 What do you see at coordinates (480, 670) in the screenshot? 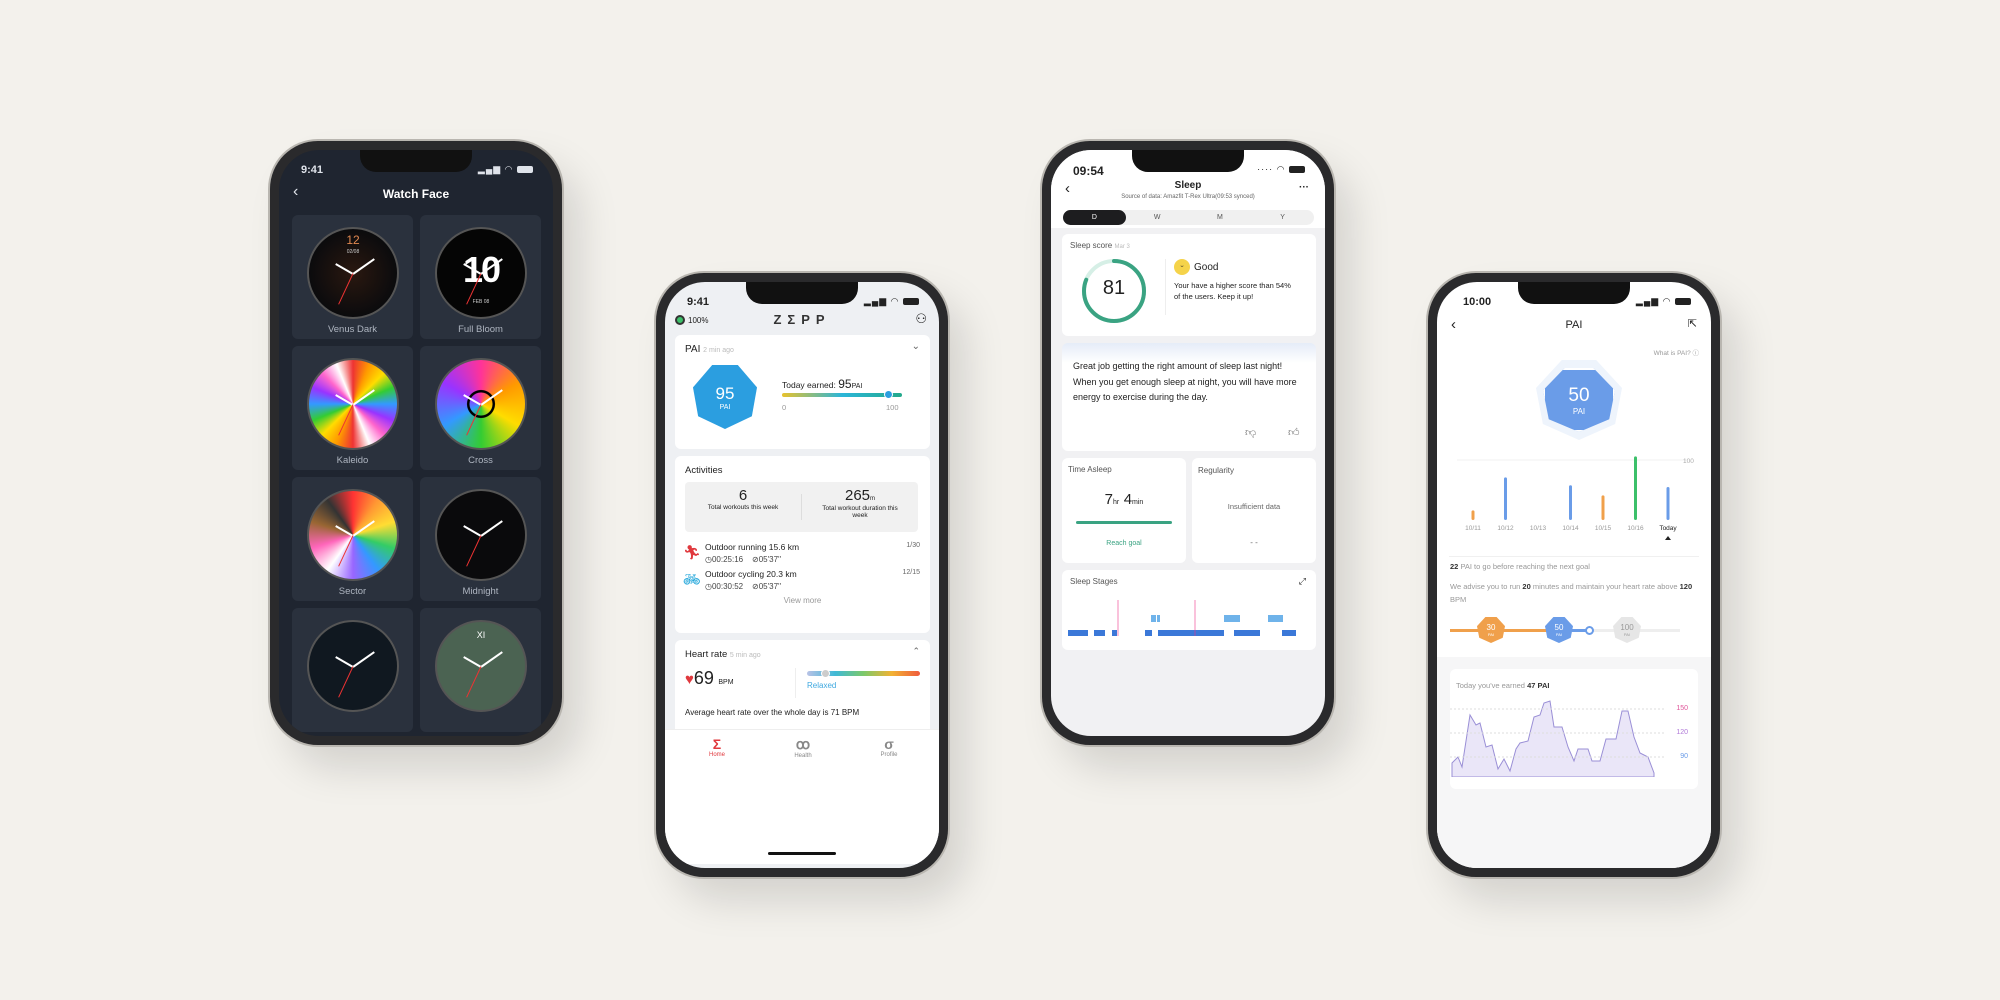
I see `watch-face-card: XI` at bounding box center [480, 670].